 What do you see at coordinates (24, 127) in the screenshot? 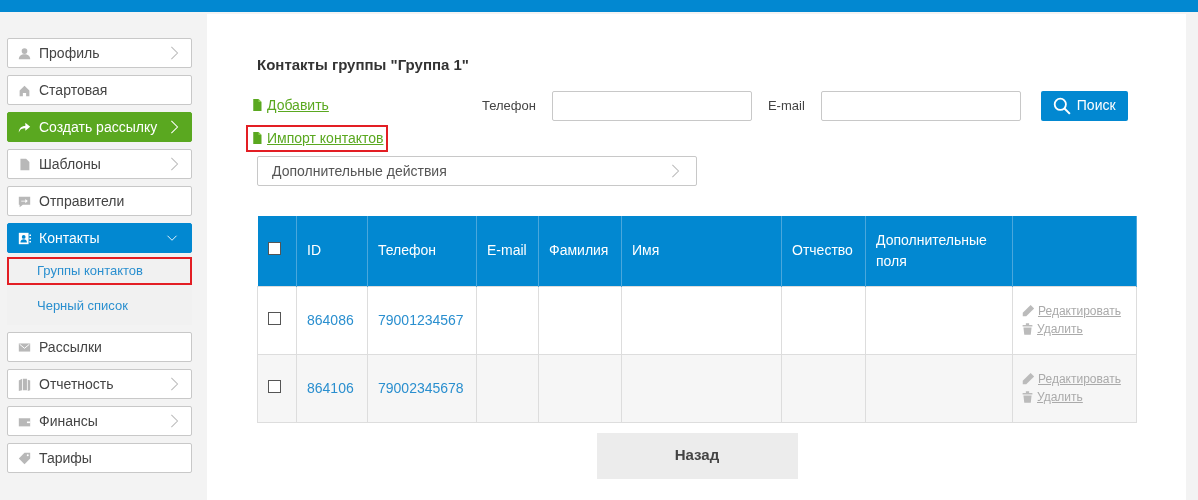
I see `share-arrow-icon` at bounding box center [24, 127].